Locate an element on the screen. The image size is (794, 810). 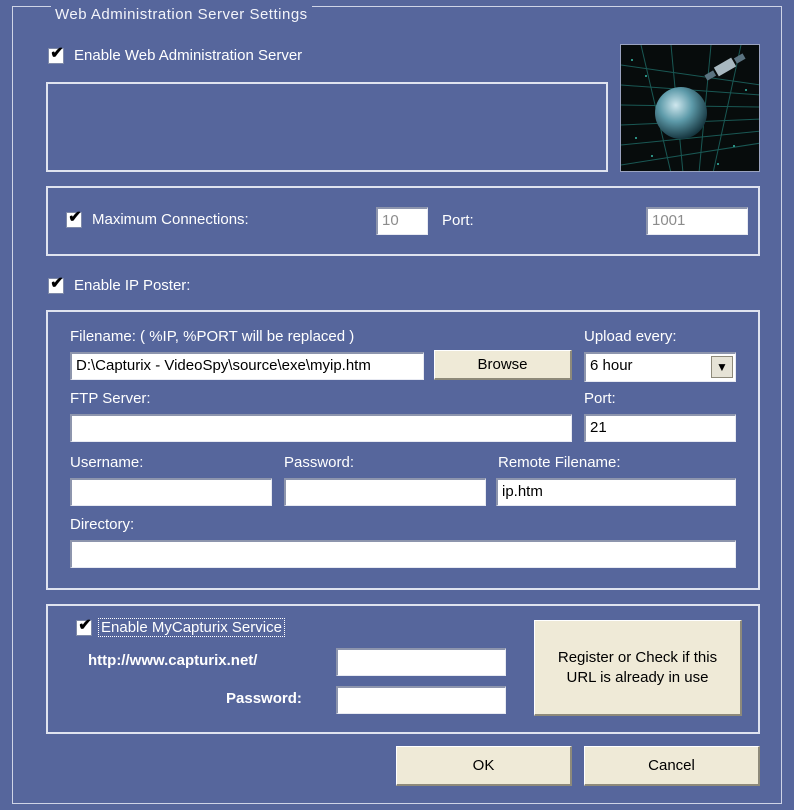
remote-filename-field: ip.htm is located at coordinates (616, 492).